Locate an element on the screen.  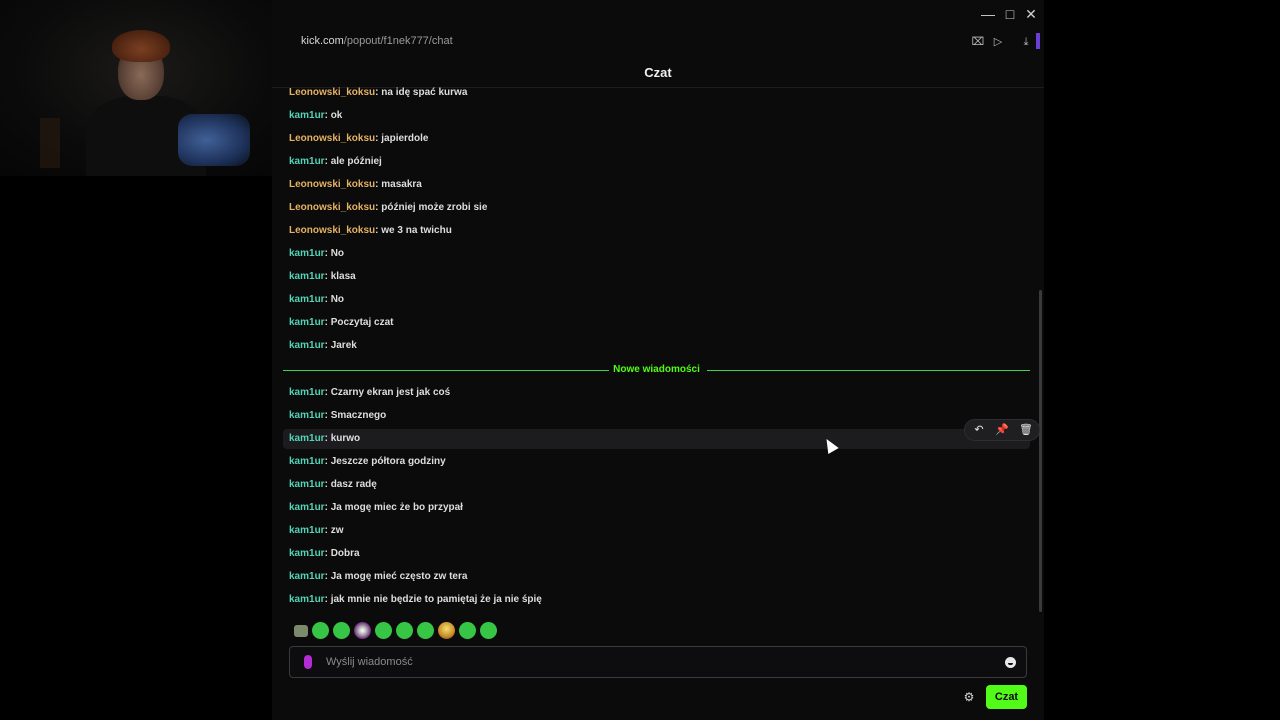
chat-message-text: ale później is located at coordinates (356, 161).